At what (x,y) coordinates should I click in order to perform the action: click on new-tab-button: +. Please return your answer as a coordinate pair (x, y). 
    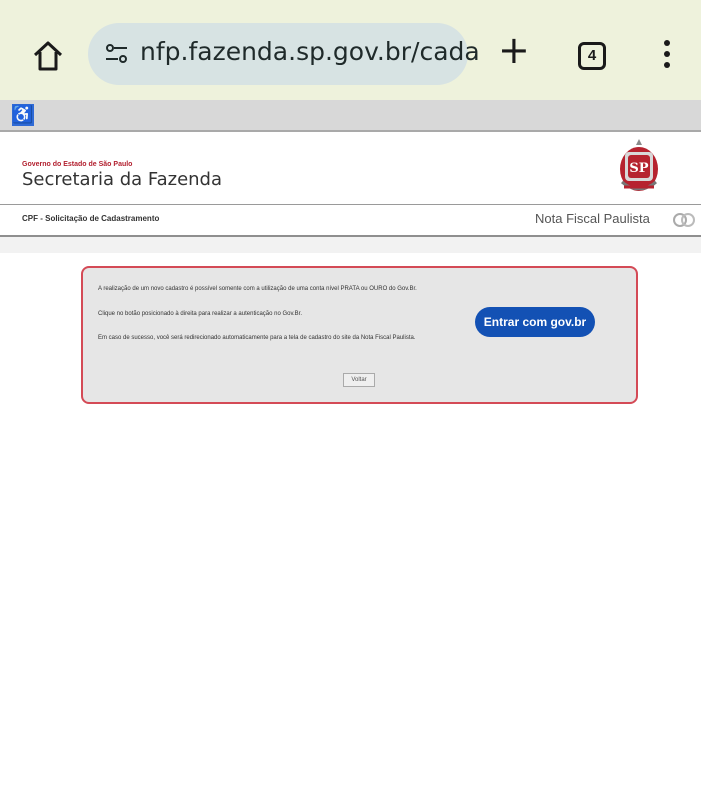
    Looking at the image, I should click on (514, 50).